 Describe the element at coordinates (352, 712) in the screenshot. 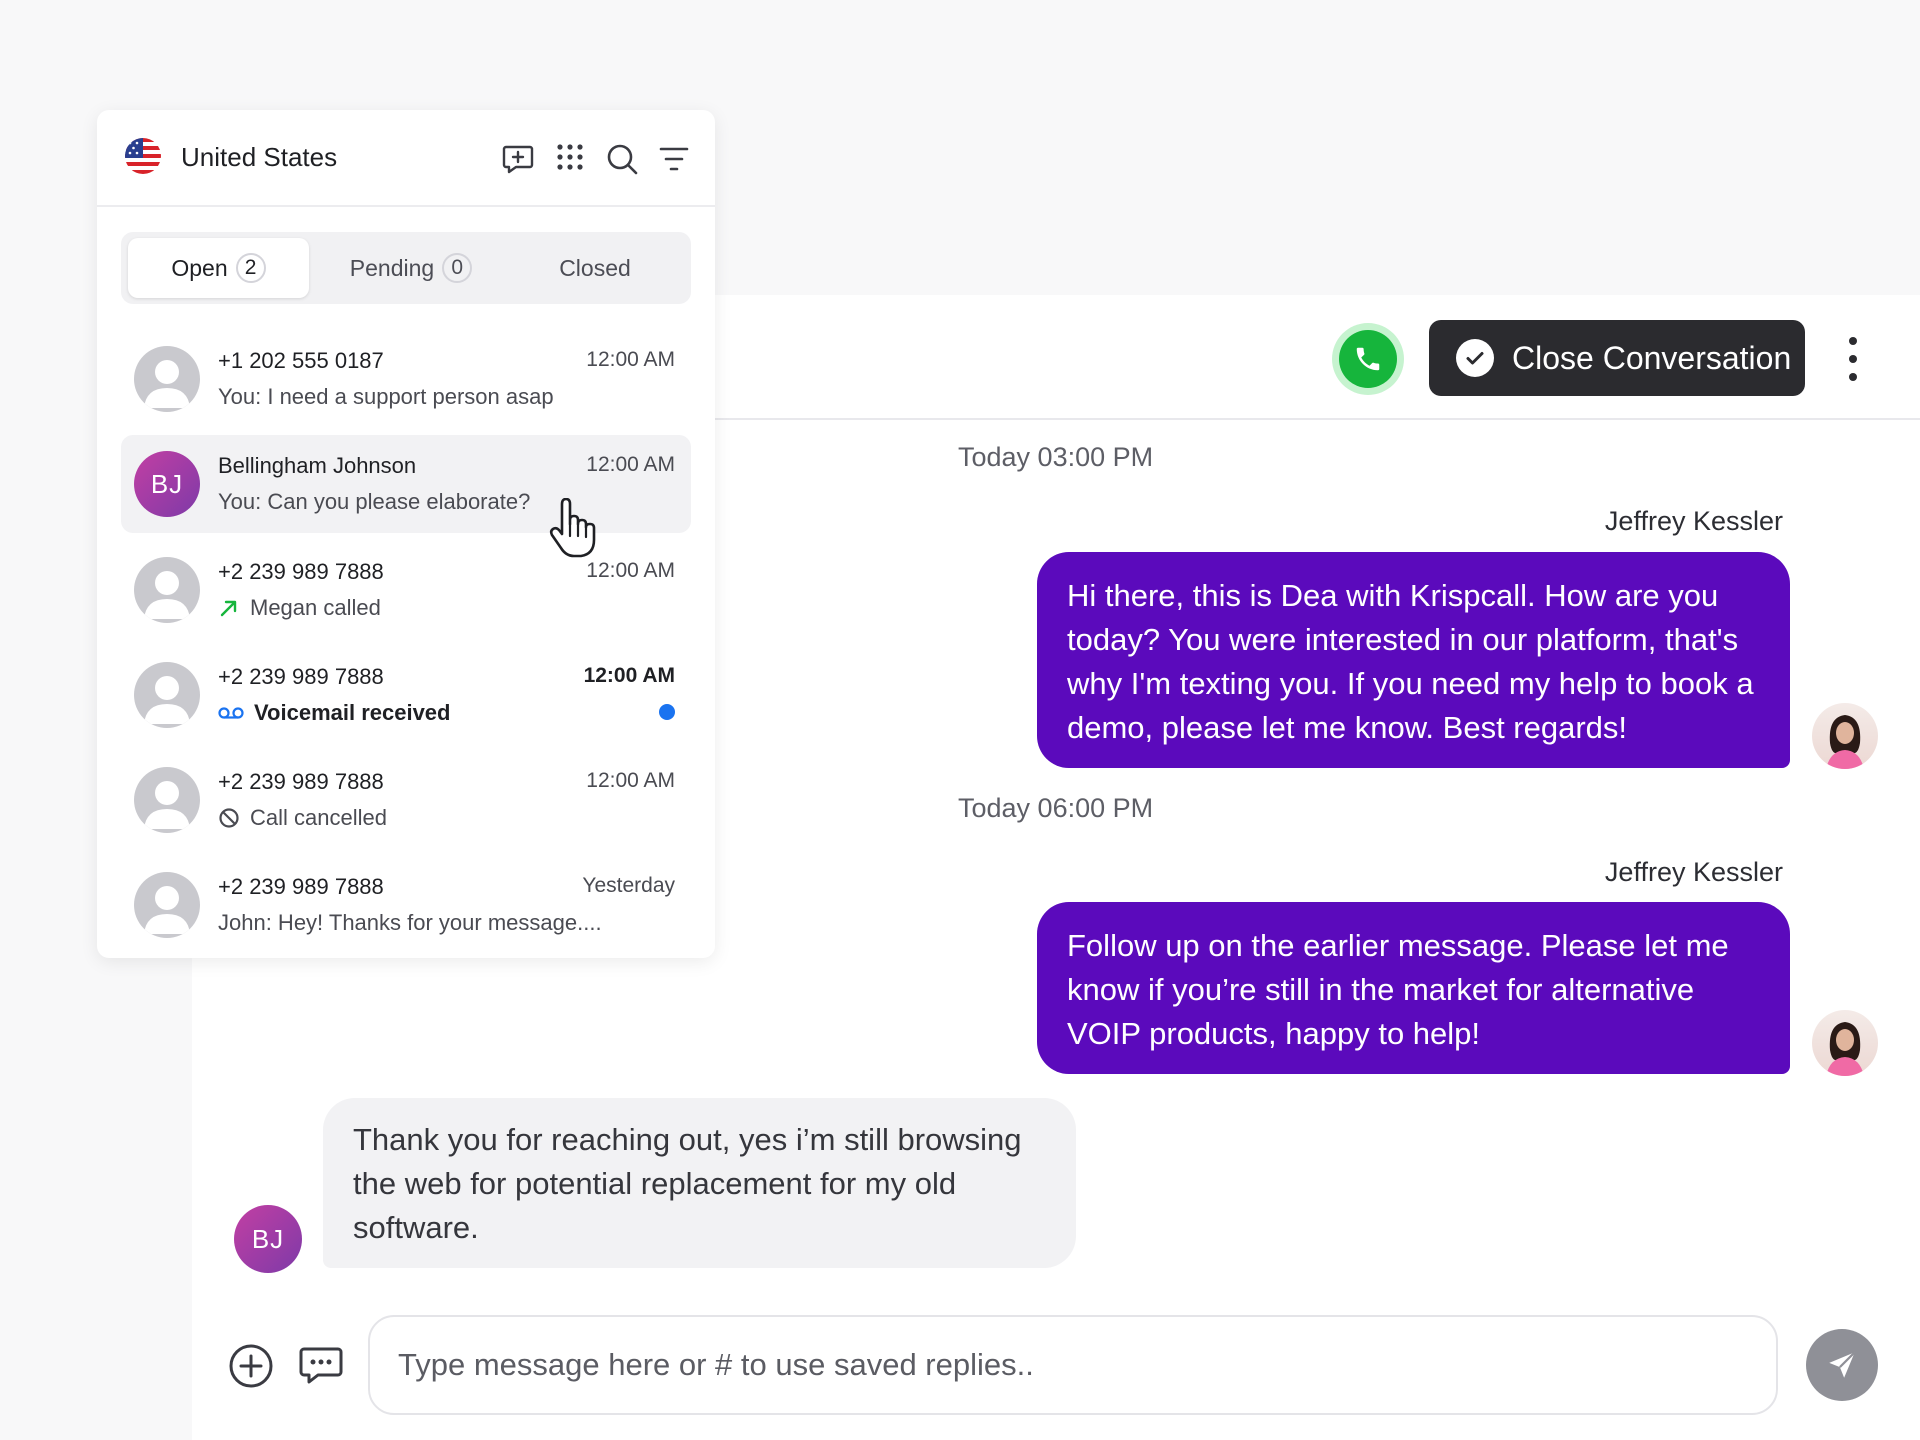

I see `preview-text: Voicemail received` at that location.